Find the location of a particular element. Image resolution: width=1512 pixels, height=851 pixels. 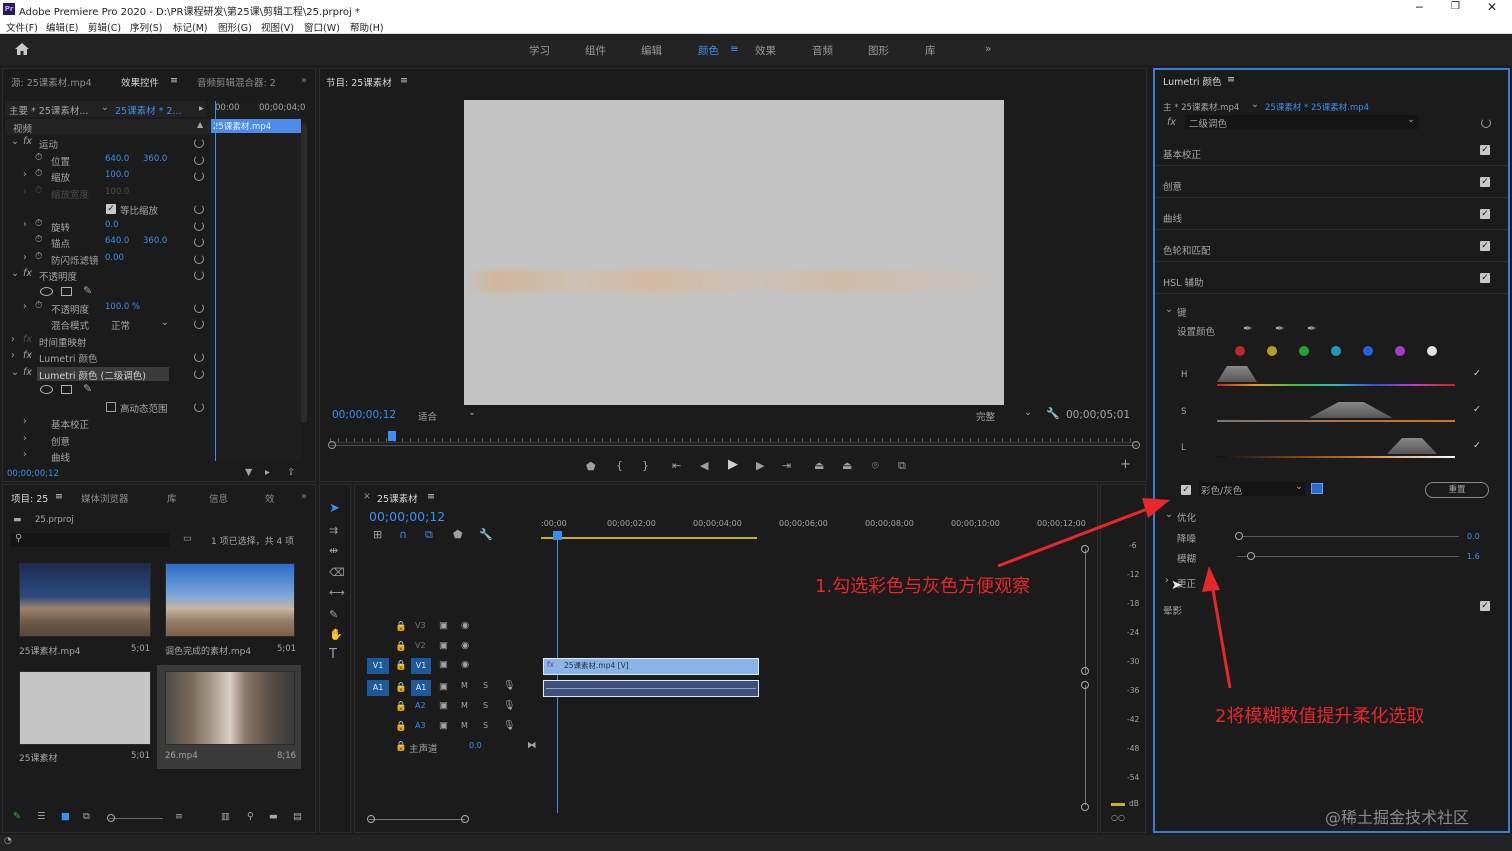

annotation-text-1: 1.勾选彩色与灰色方便观察 is located at coordinates (923, 586).